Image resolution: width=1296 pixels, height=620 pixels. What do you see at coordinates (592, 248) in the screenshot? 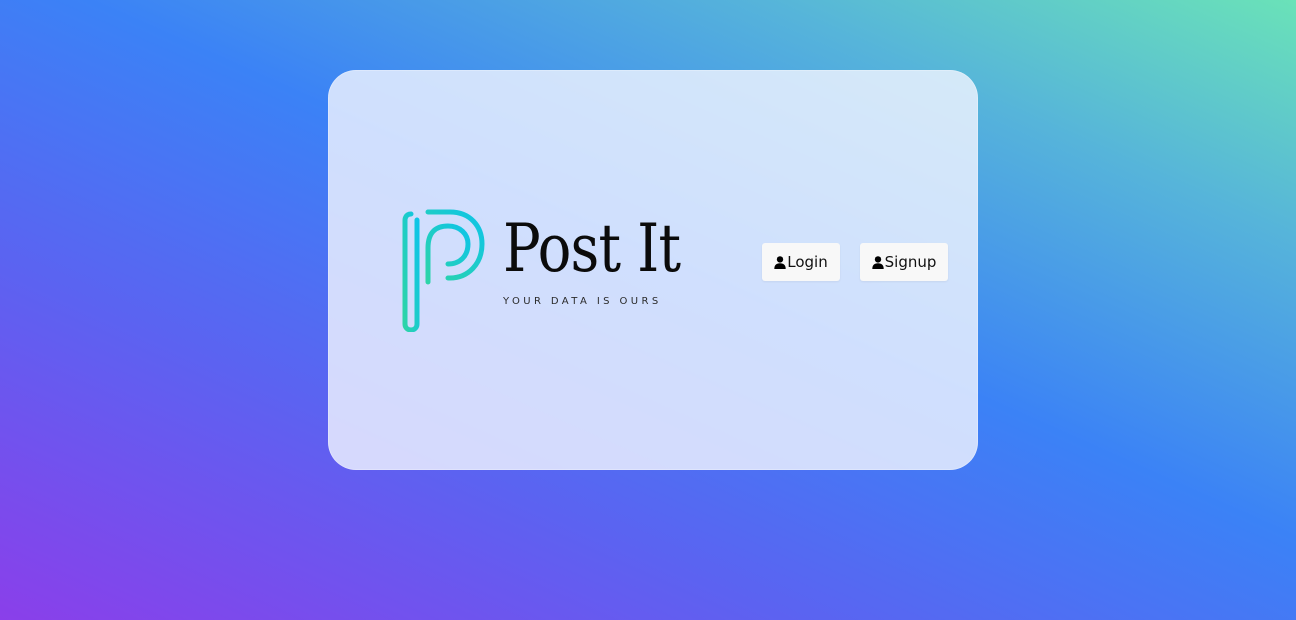
I see `brand-name: Post It` at bounding box center [592, 248].